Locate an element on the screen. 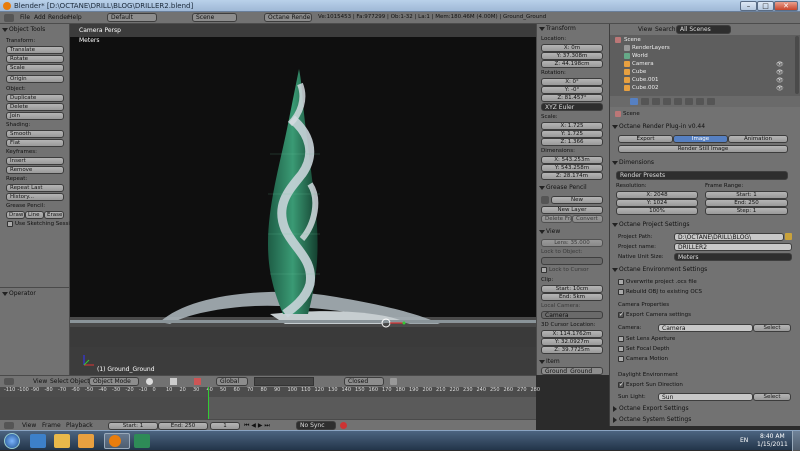  overwrite-ocs-checkbox is located at coordinates (621, 282).